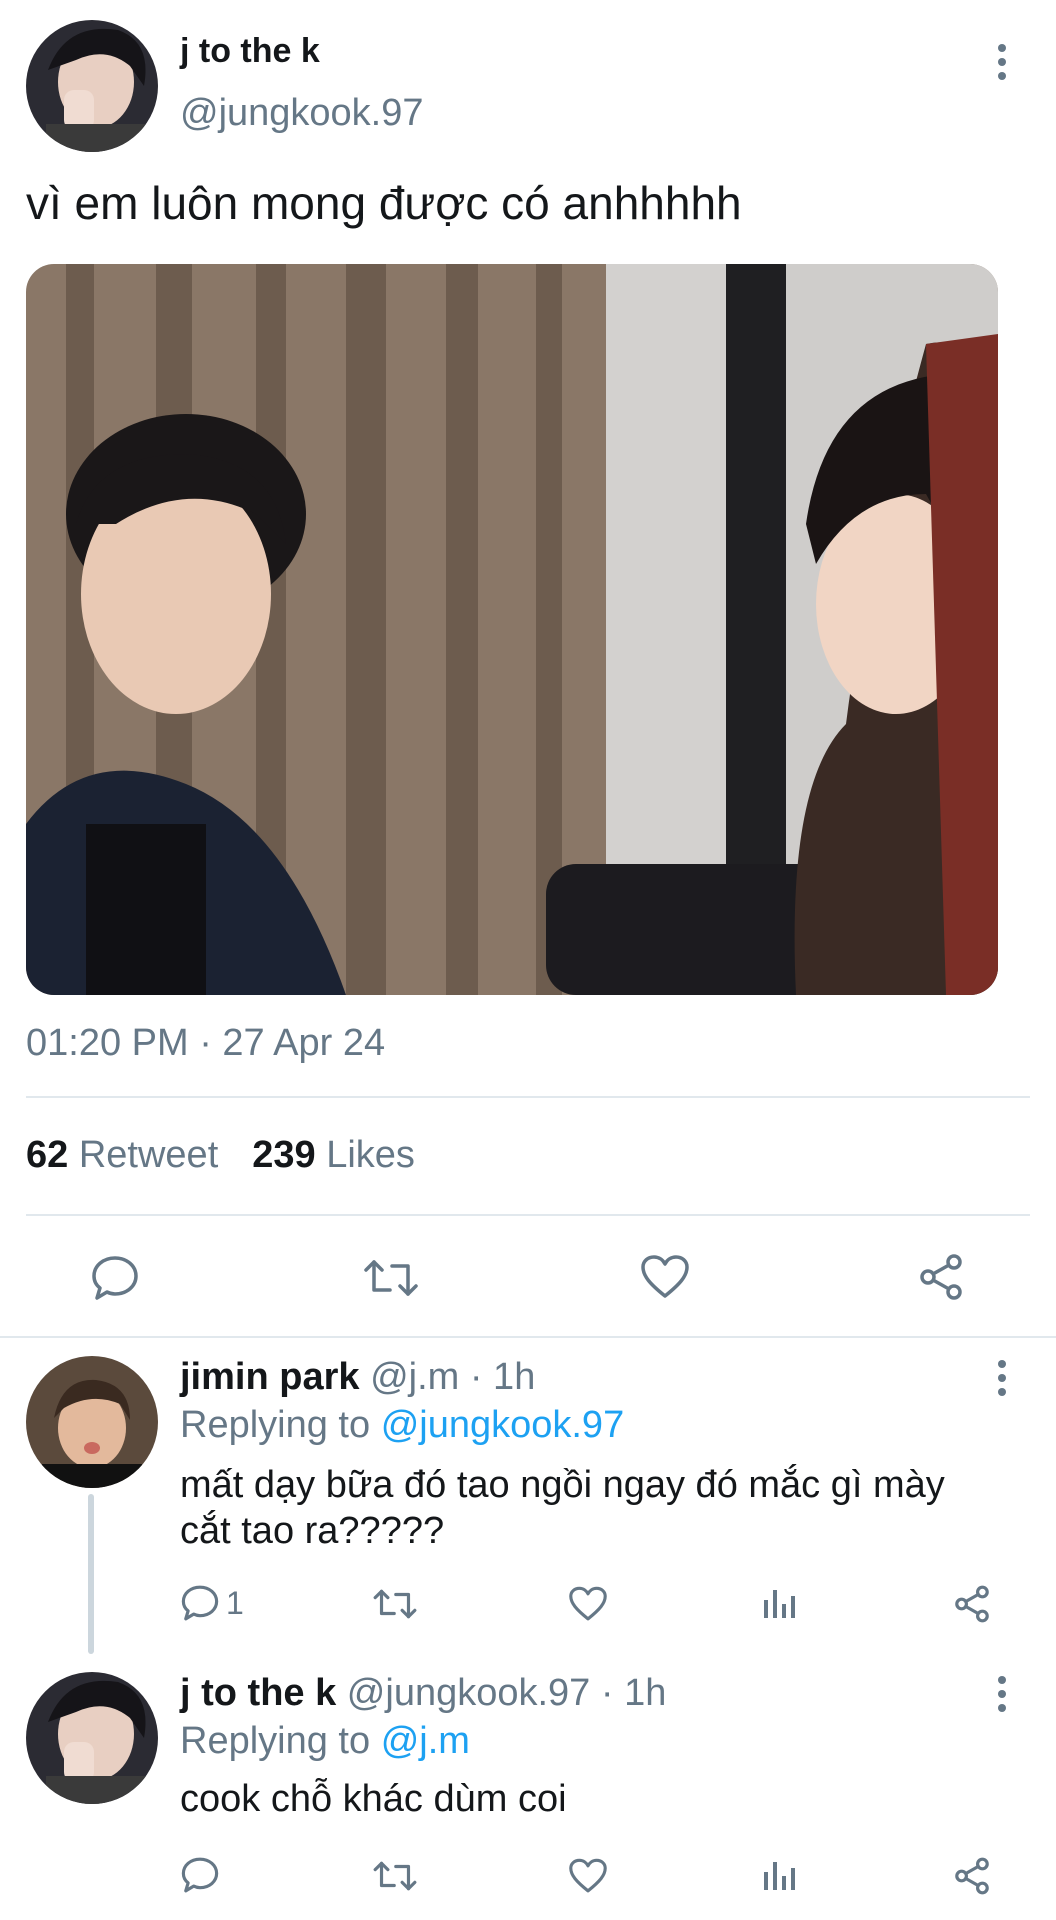 The width and height of the screenshot is (1056, 1920). What do you see at coordinates (507, 1693) in the screenshot?
I see `user-handle-time: @jungkook.97 · 1h` at bounding box center [507, 1693].